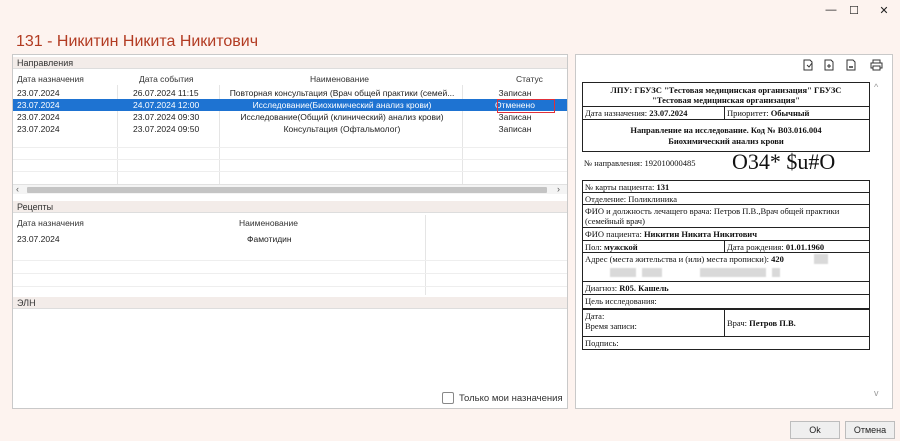 This screenshot has height=441, width=900. I want to click on priority-label: Приоритет:, so click(748, 113).